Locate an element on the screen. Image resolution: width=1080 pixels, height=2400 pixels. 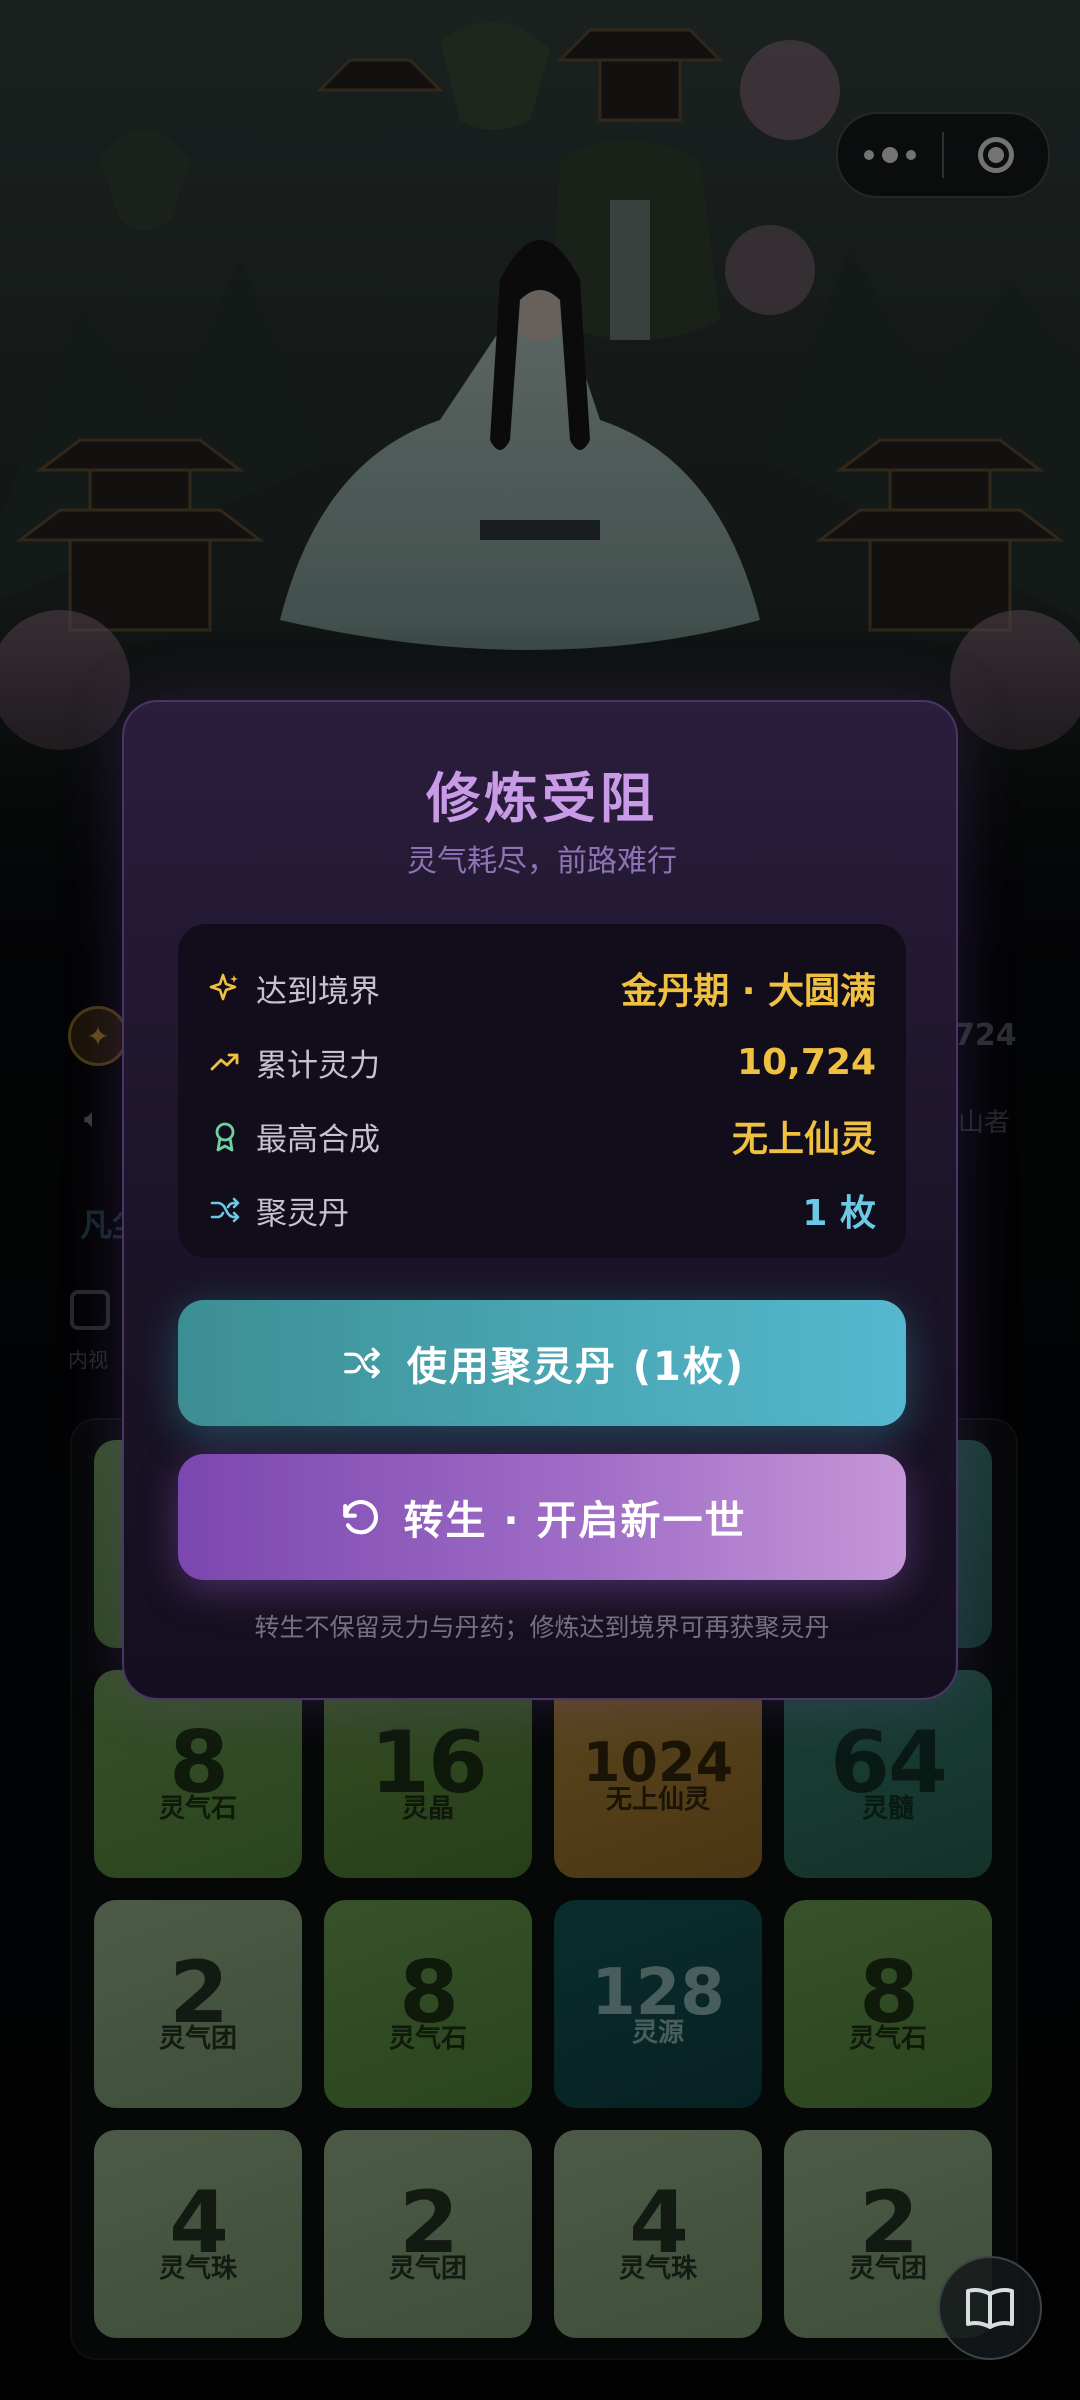
trending-up-icon is located at coordinates (225, 1062).